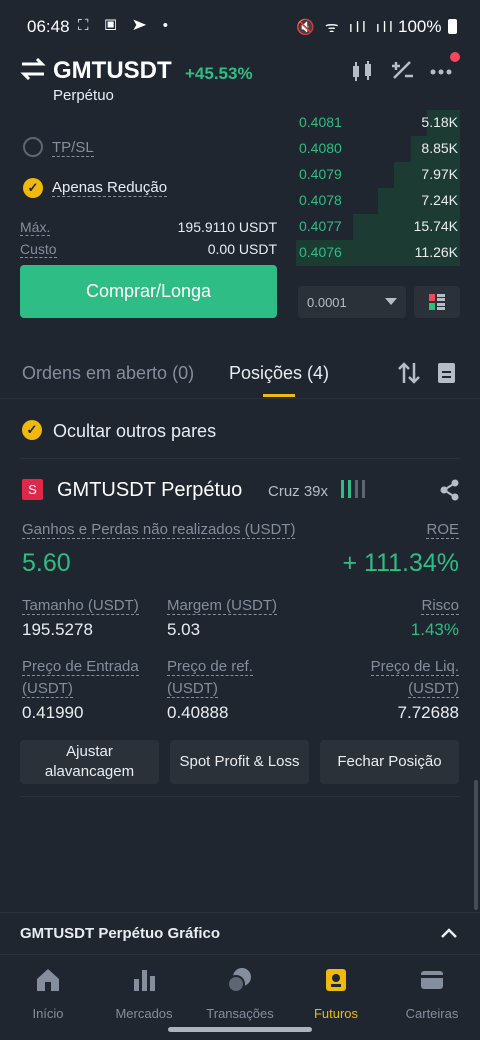 The image size is (480, 1040). I want to click on ref-price-label-line2: (USDT), so click(192, 689).